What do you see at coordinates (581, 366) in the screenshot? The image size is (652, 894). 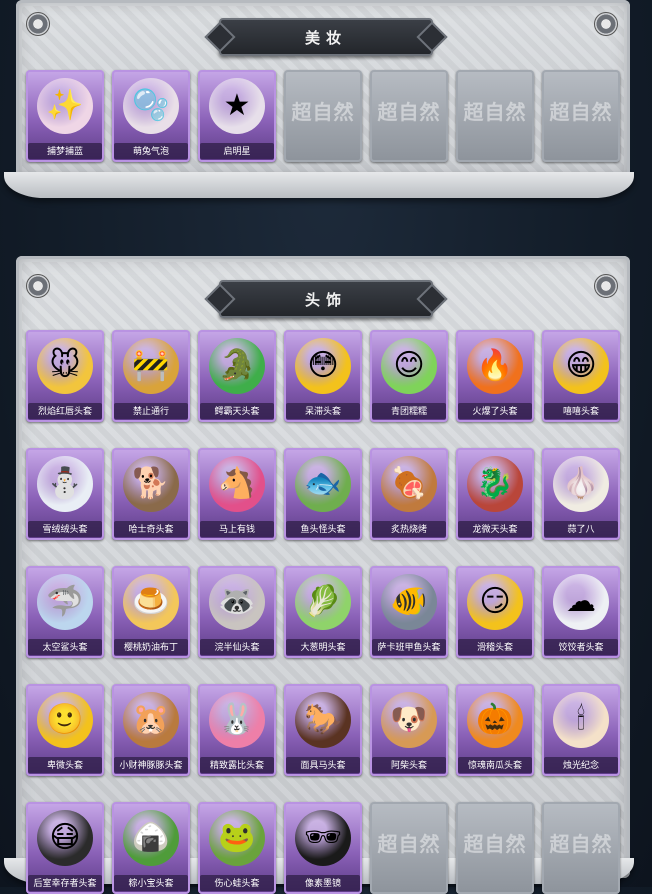 I see `grinning-emoji-head-icon: 😁` at bounding box center [581, 366].